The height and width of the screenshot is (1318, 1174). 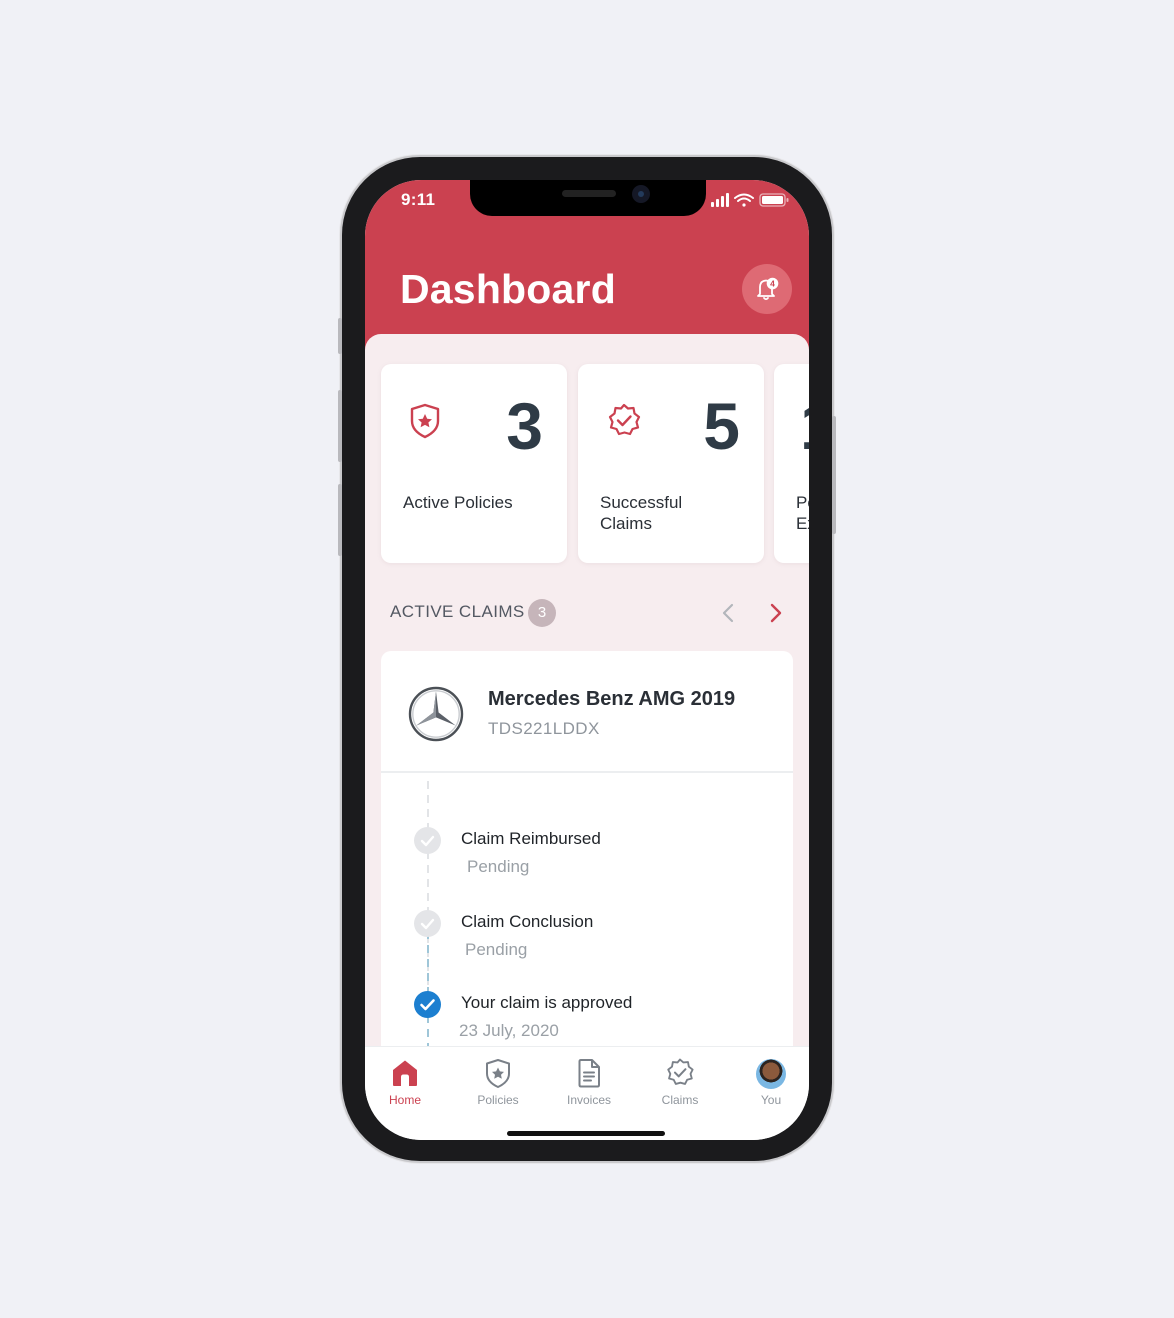 What do you see at coordinates (802, 513) in the screenshot?
I see `stat-label: Po Ex` at bounding box center [802, 513].